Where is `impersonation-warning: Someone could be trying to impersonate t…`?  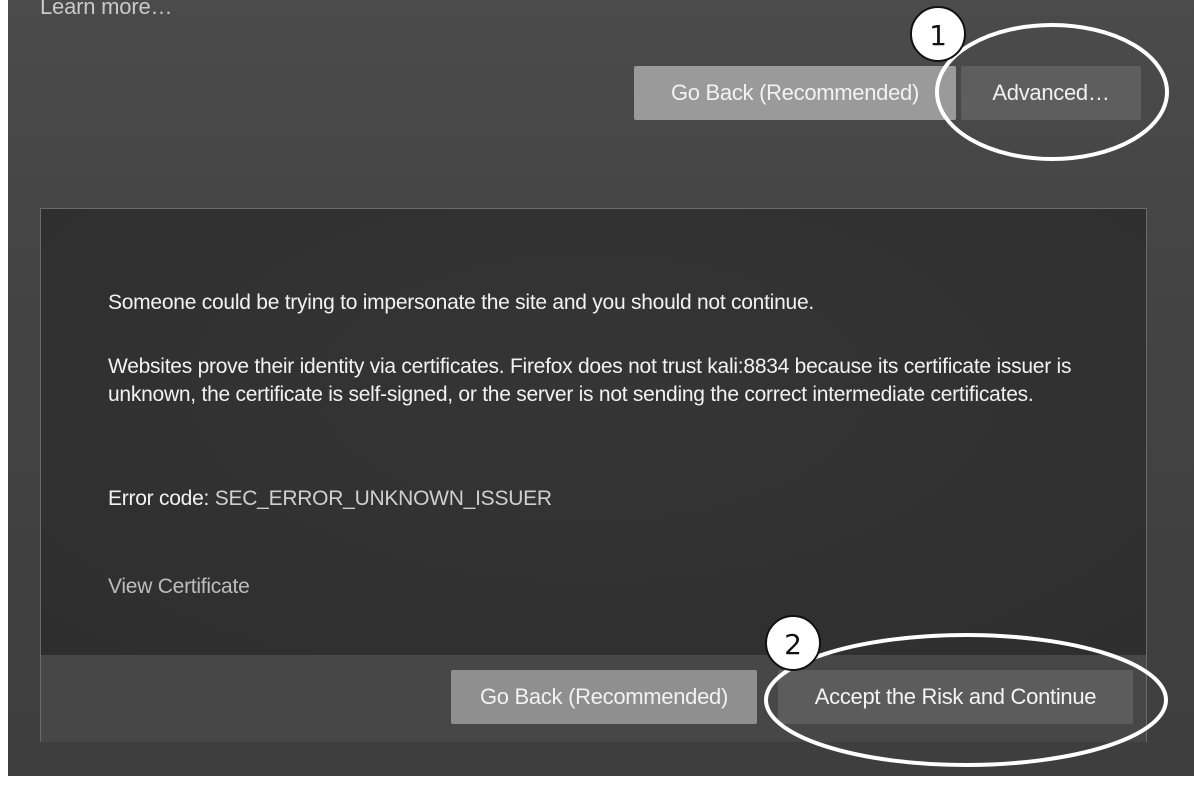 impersonation-warning: Someone could be trying to impersonate t… is located at coordinates (461, 302).